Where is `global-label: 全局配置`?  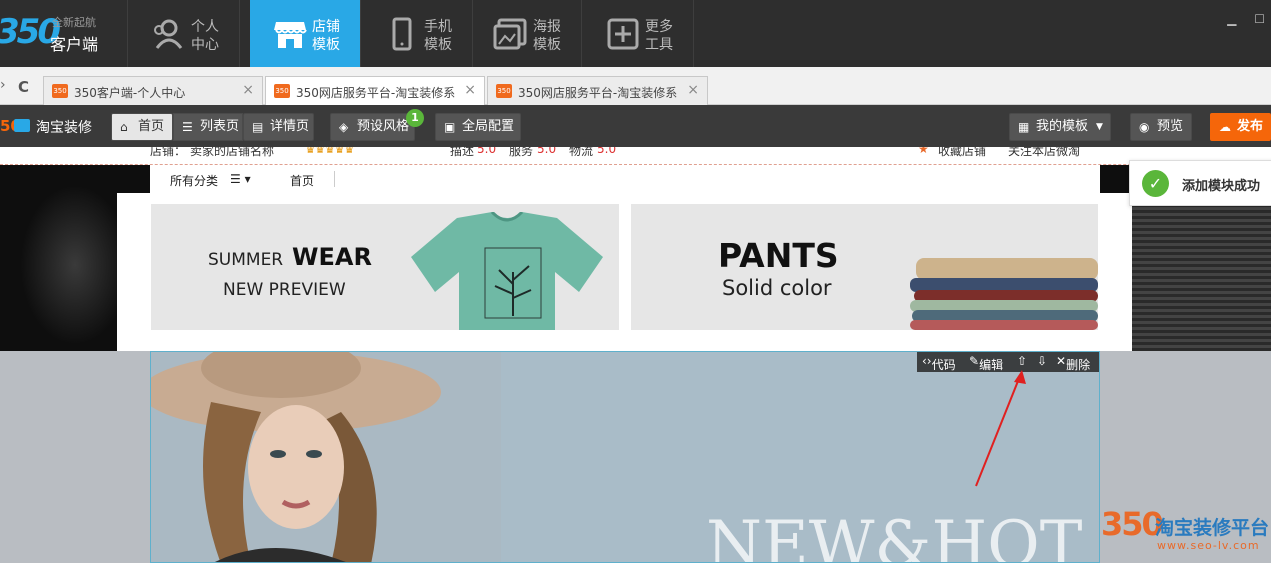 global-label: 全局配置 is located at coordinates (488, 126).